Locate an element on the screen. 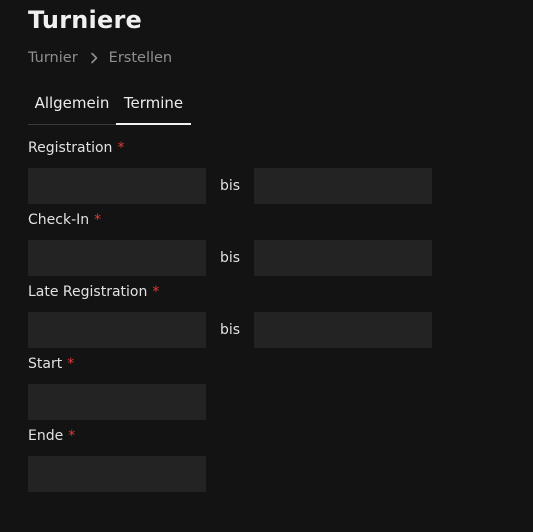 The image size is (533, 532). tab-dates: Termine is located at coordinates (153, 104).